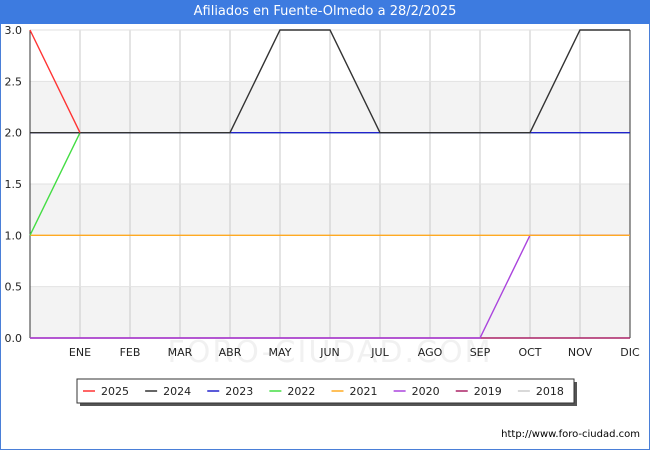  I want to click on legend-label-2018: 2018, so click(550, 391).